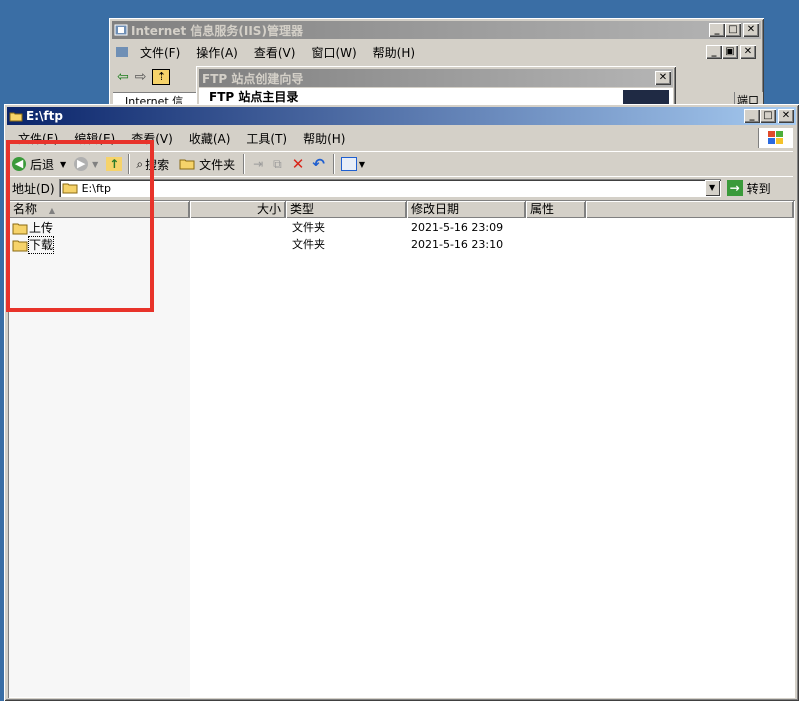  Describe the element at coordinates (663, 78) in the screenshot. I see `wizard-close-button: ✕` at that location.